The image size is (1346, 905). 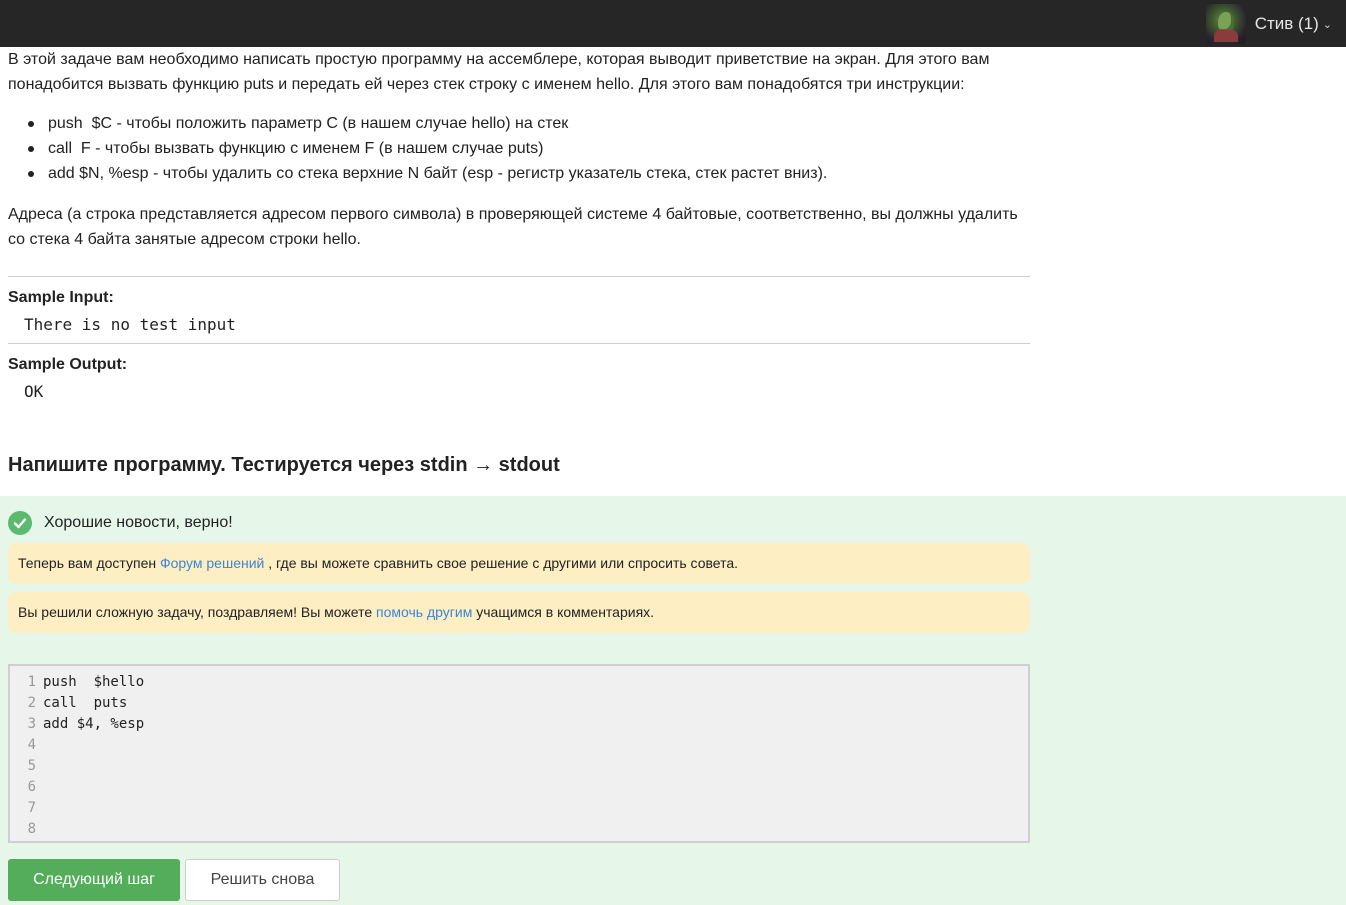 I want to click on code-line: add $4, %esp, so click(x=535, y=724).